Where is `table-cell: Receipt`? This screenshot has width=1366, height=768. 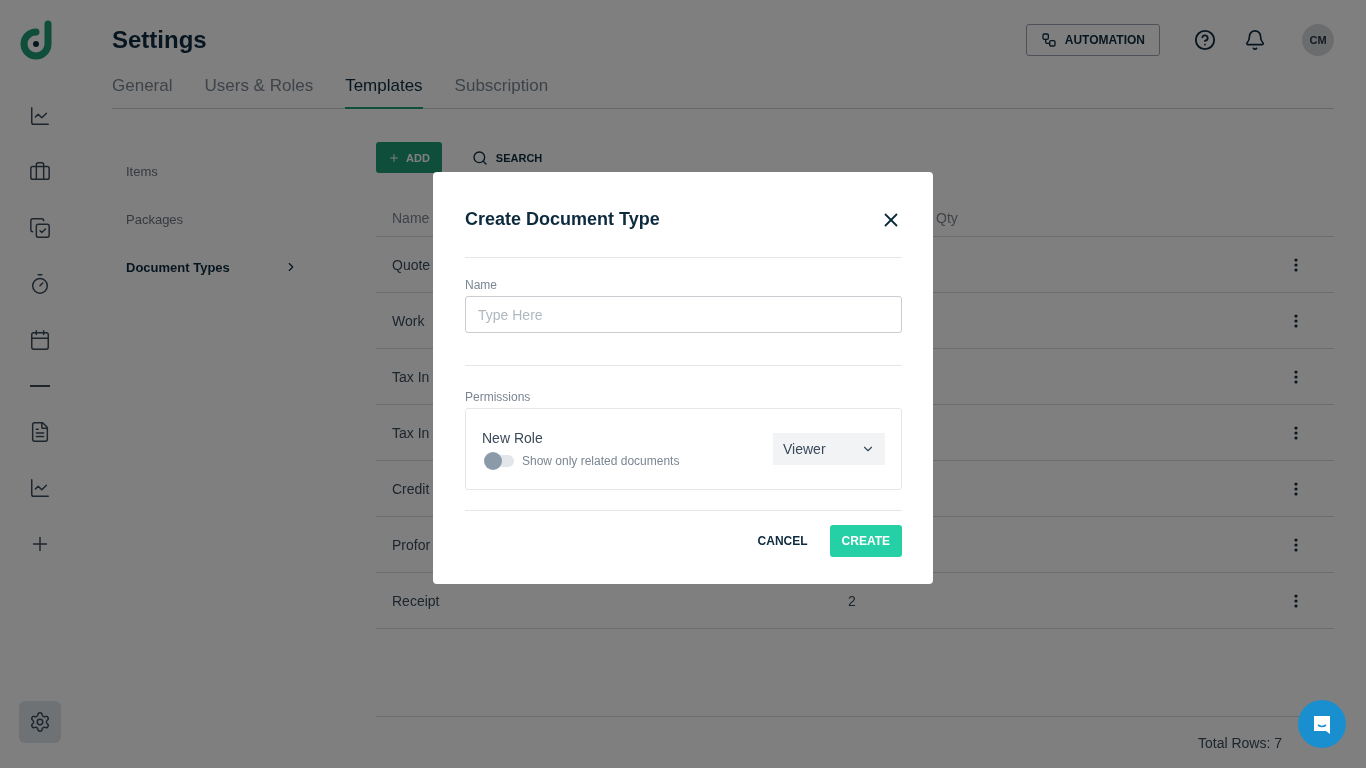 table-cell: Receipt is located at coordinates (416, 600).